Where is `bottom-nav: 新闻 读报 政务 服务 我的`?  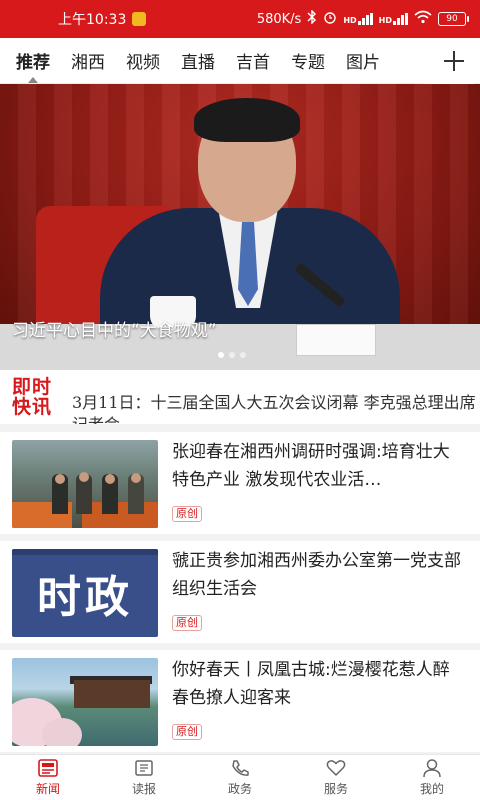
bottom-nav: 新闻 读报 政务 服务 我的 is located at coordinates (240, 777).